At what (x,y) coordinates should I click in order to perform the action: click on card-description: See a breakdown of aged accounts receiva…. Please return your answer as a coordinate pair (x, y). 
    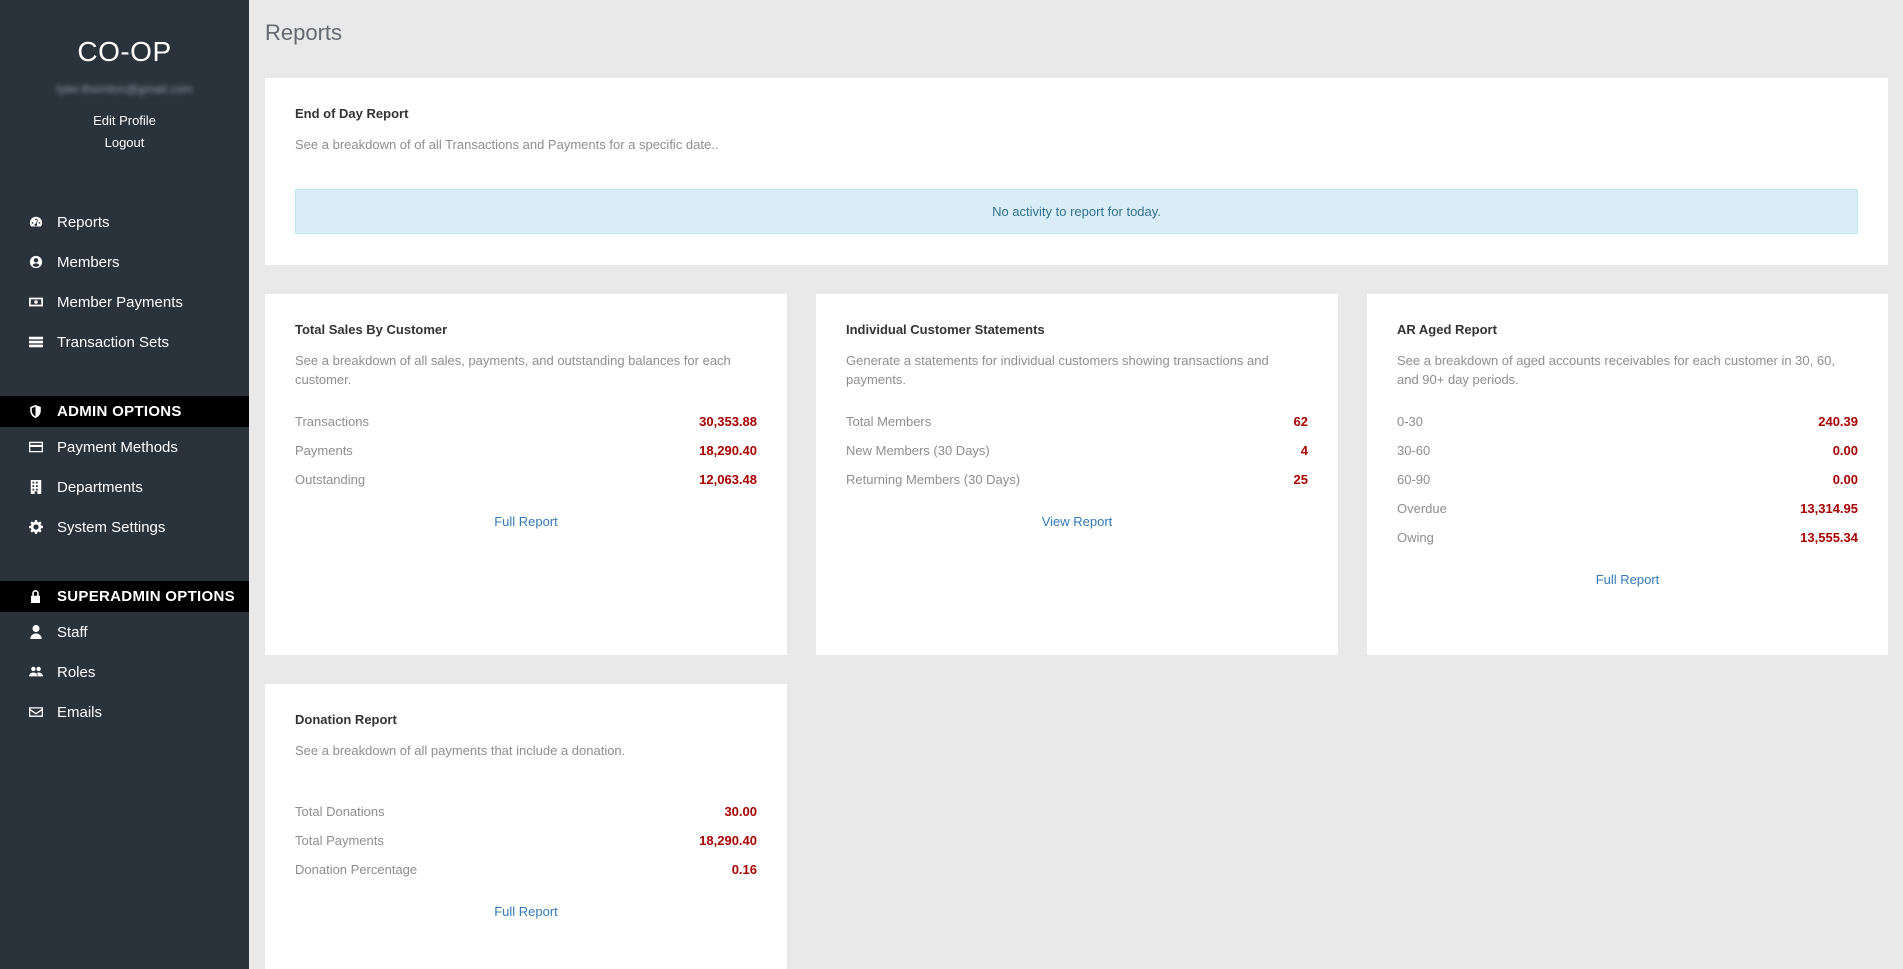
    Looking at the image, I should click on (1616, 370).